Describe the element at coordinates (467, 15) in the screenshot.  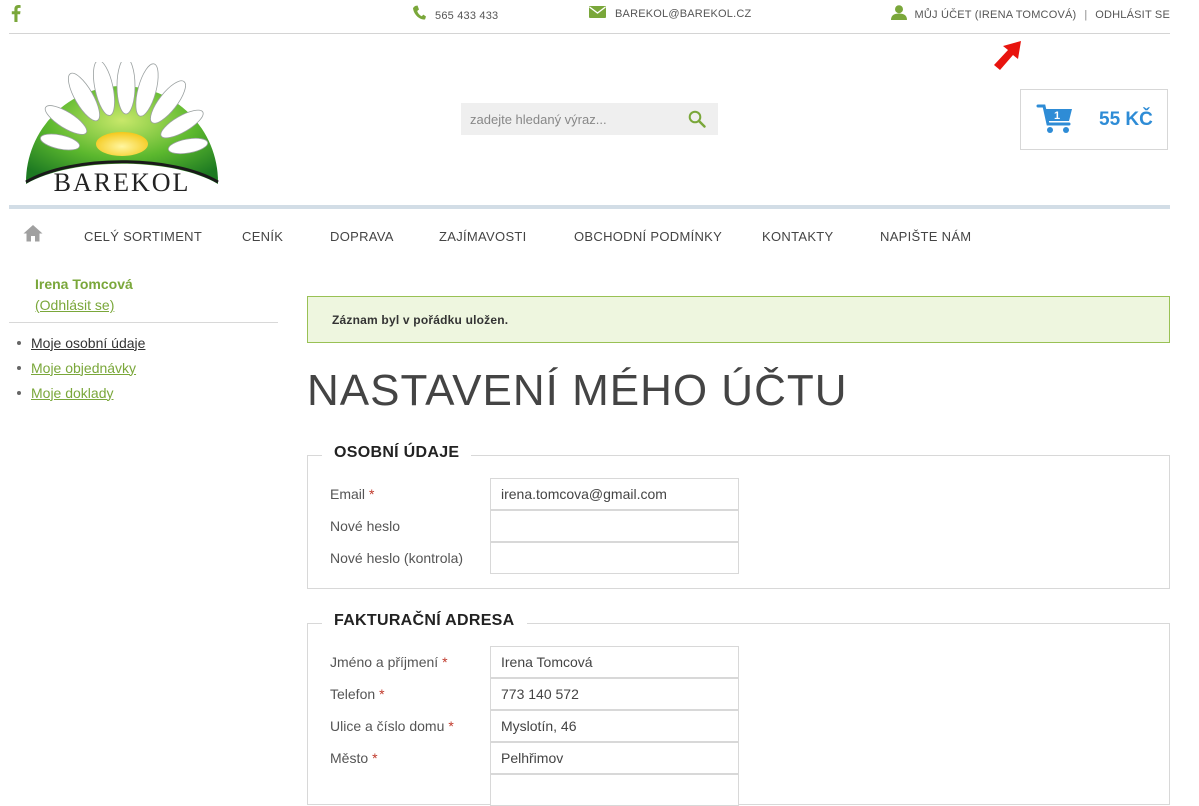
I see `phone-number: 565 433 433` at that location.